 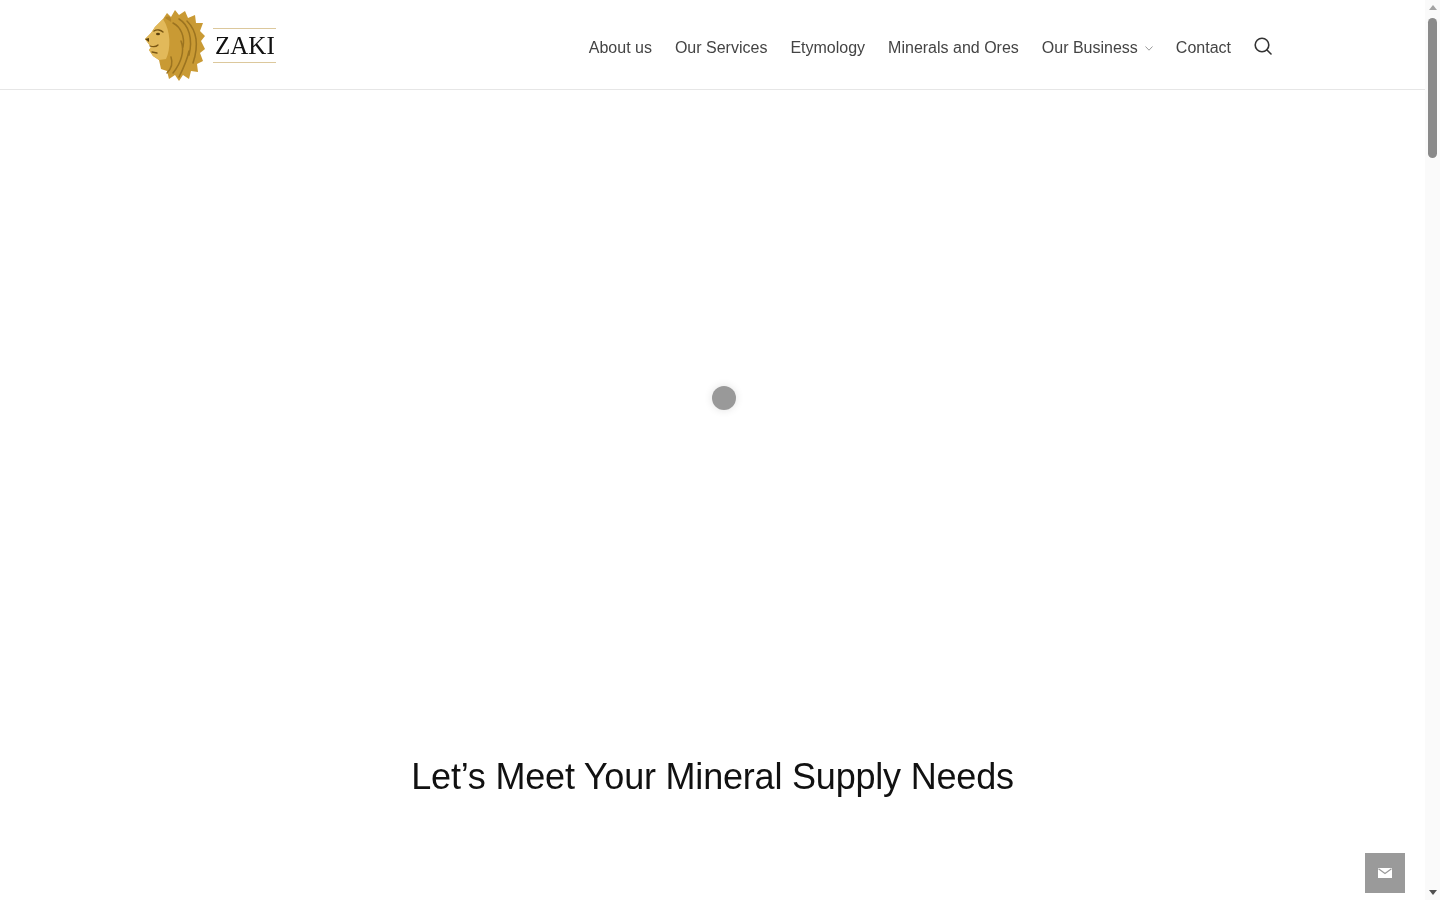 I want to click on contact-button, so click(x=1385, y=873).